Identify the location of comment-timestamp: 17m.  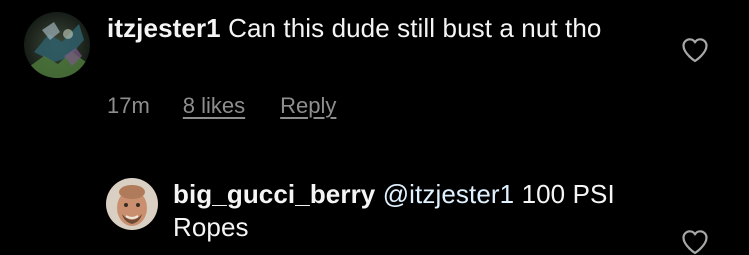
(128, 105).